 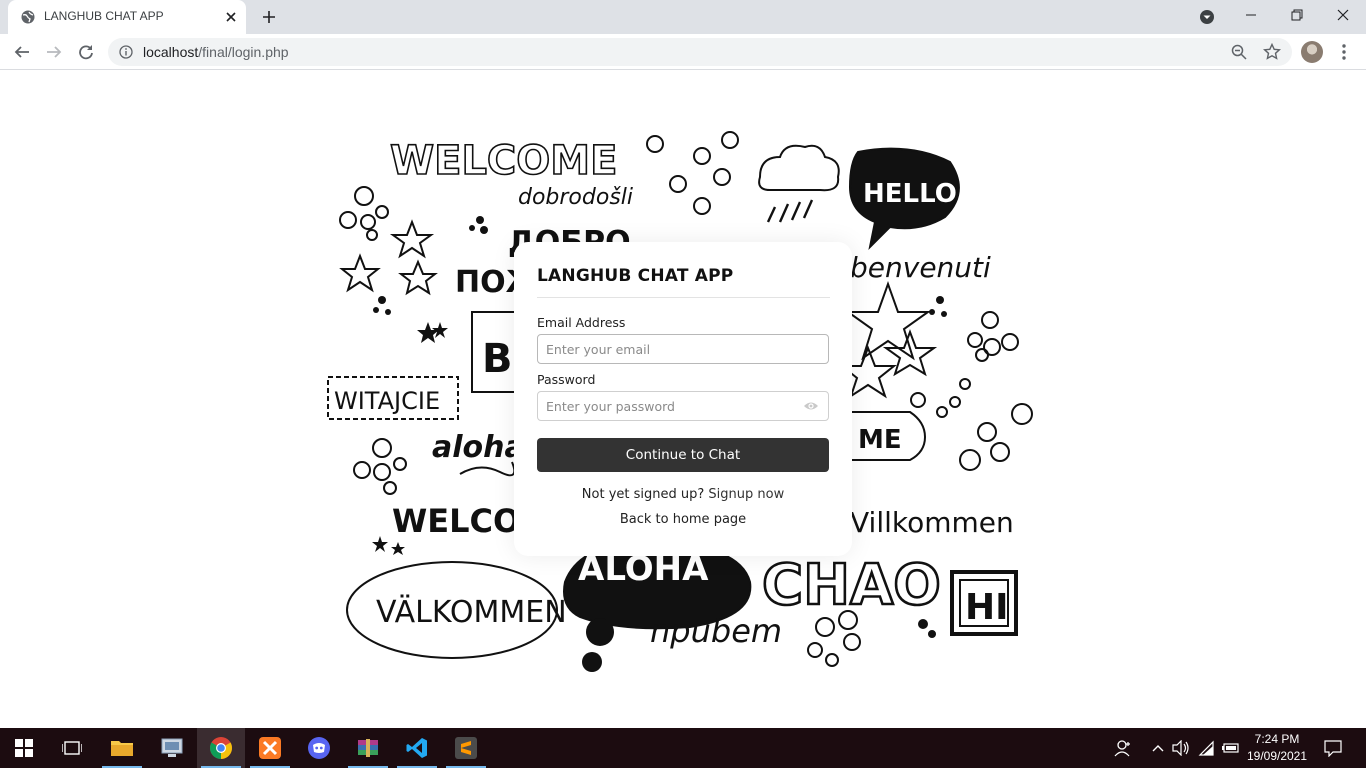 What do you see at coordinates (28, 17) in the screenshot?
I see `globe-icon` at bounding box center [28, 17].